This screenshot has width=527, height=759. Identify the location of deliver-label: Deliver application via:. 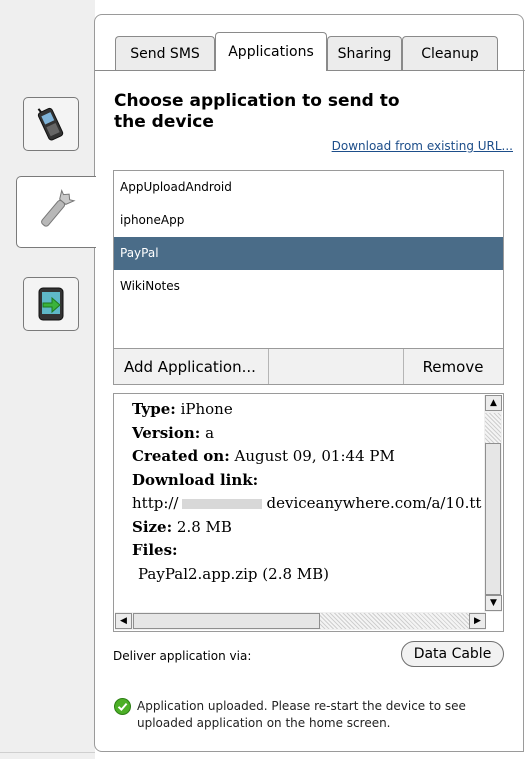
(182, 656).